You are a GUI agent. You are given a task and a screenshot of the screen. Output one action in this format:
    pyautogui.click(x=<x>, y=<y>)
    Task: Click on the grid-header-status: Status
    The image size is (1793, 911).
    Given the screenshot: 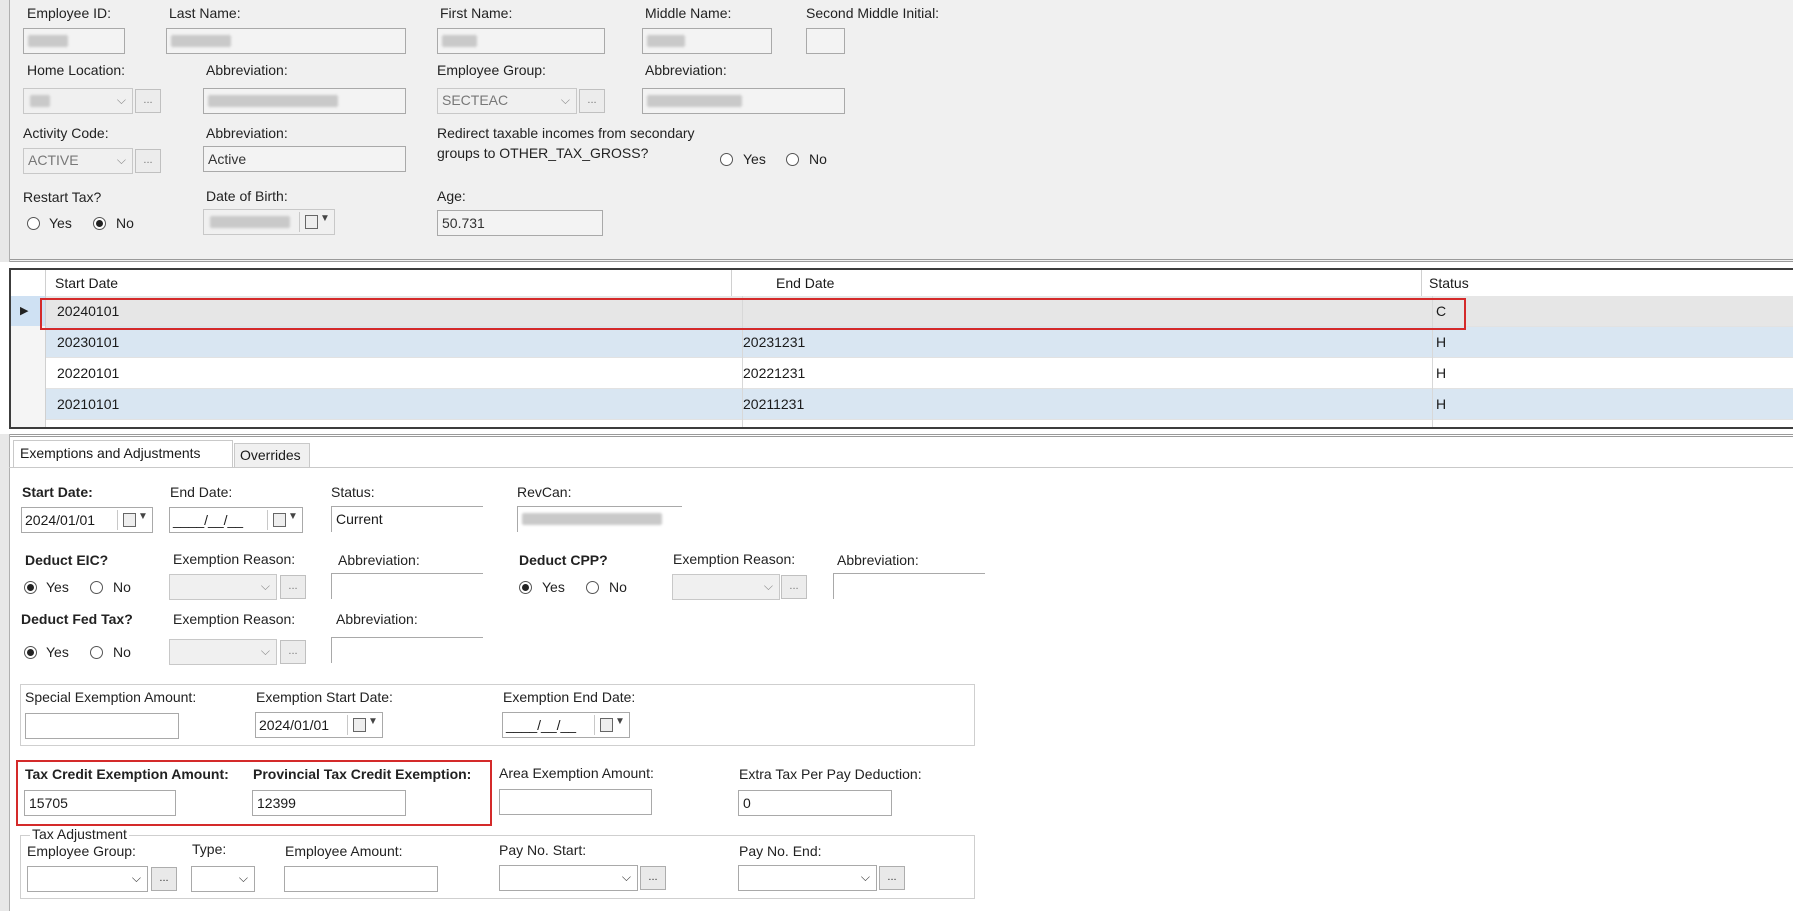 What is the action you would take?
    pyautogui.click(x=1449, y=283)
    